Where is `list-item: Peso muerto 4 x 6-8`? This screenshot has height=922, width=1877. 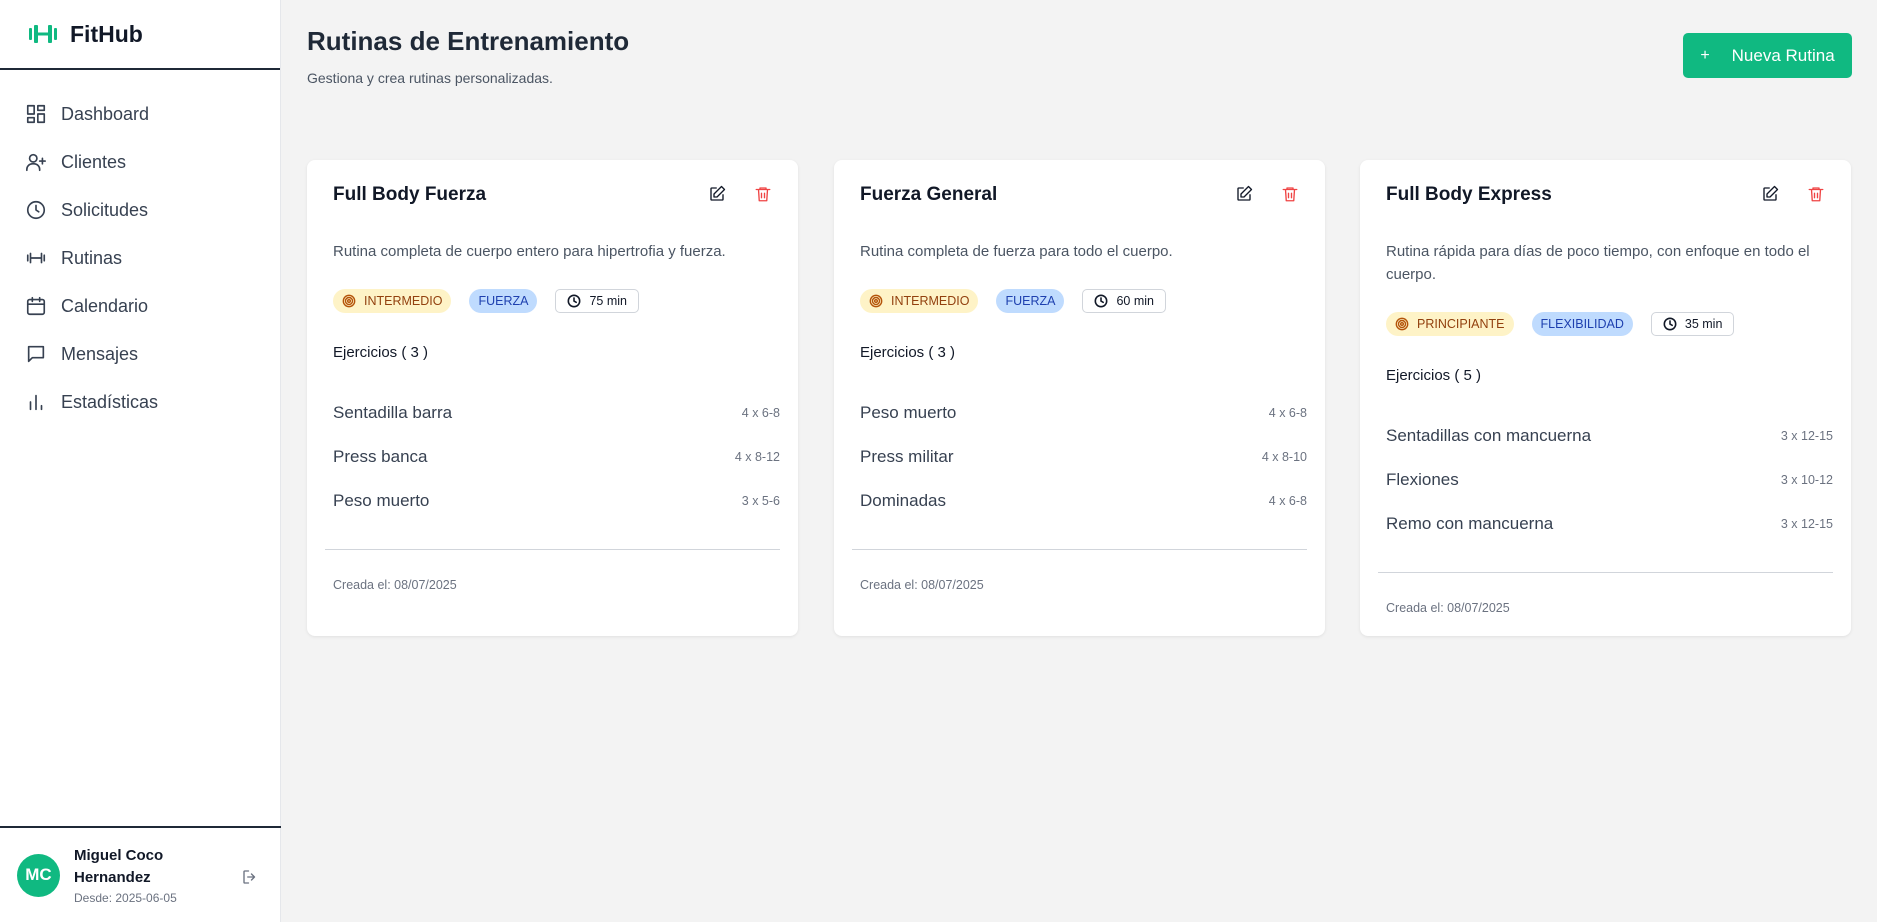
list-item: Peso muerto 4 x 6-8 is located at coordinates (1083, 413).